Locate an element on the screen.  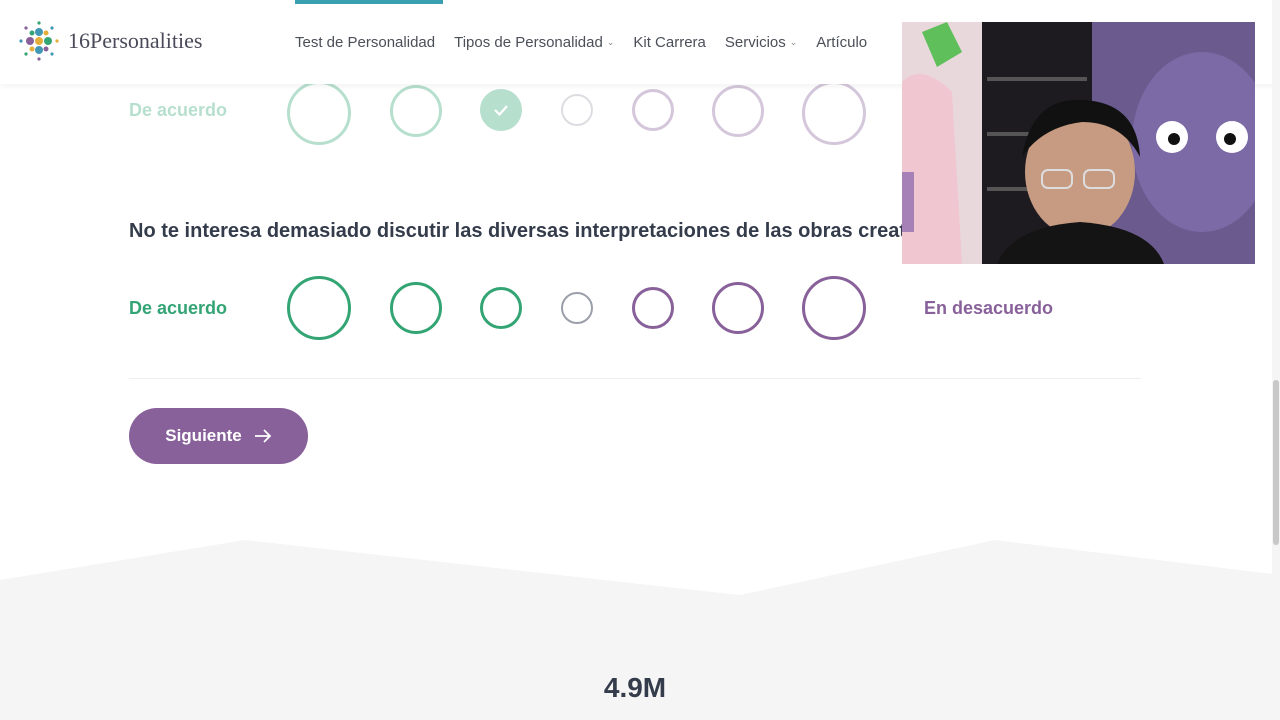
current-question-row: De acuerdo En desacuerdo is located at coordinates (640, 309).